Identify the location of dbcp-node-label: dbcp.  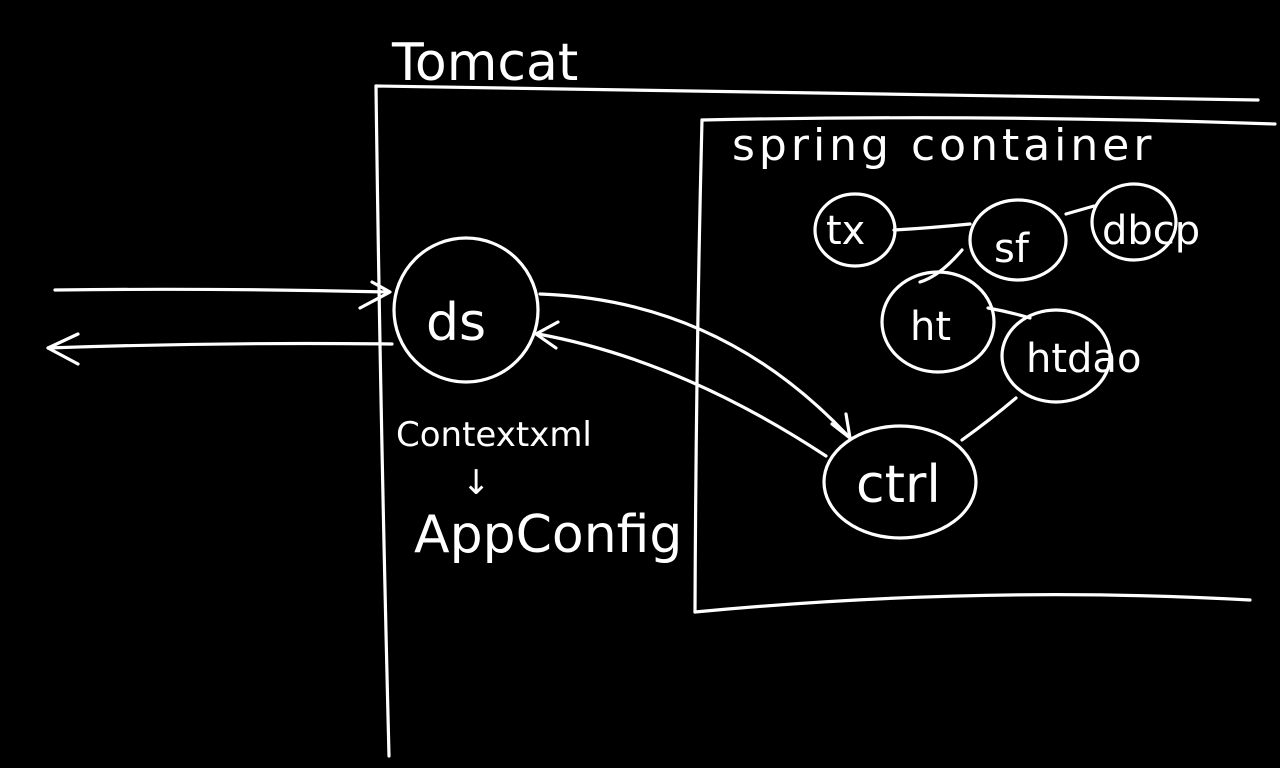
(1151, 231).